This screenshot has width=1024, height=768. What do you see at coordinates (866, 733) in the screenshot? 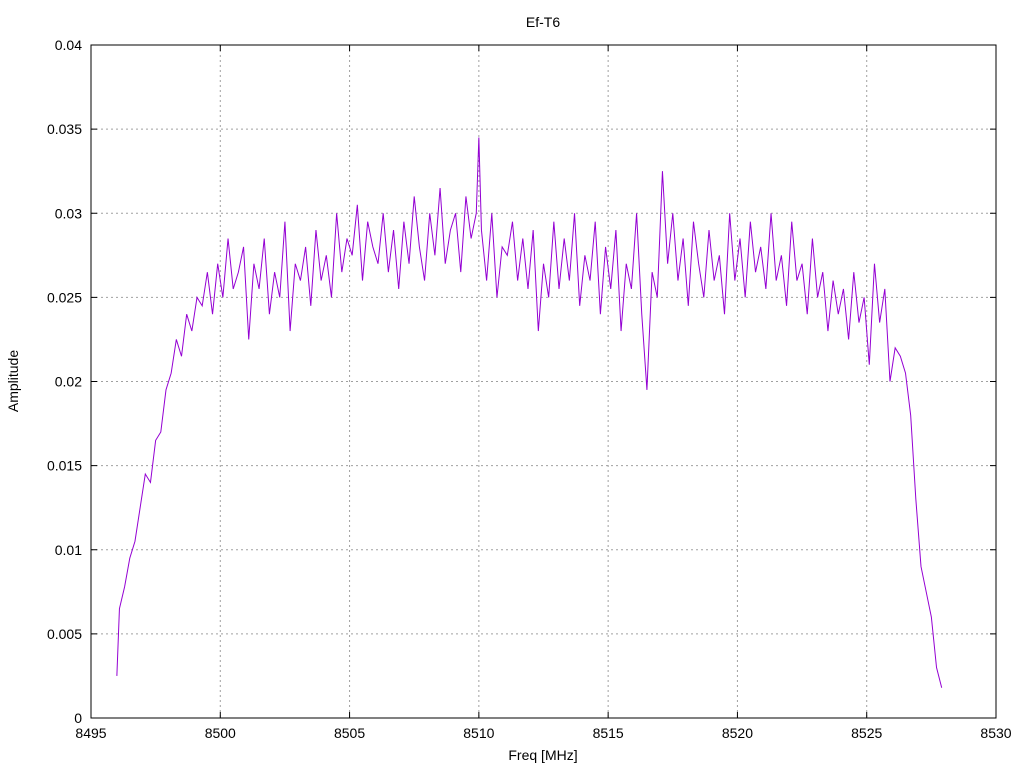
I see `x-tick-label: 8525` at bounding box center [866, 733].